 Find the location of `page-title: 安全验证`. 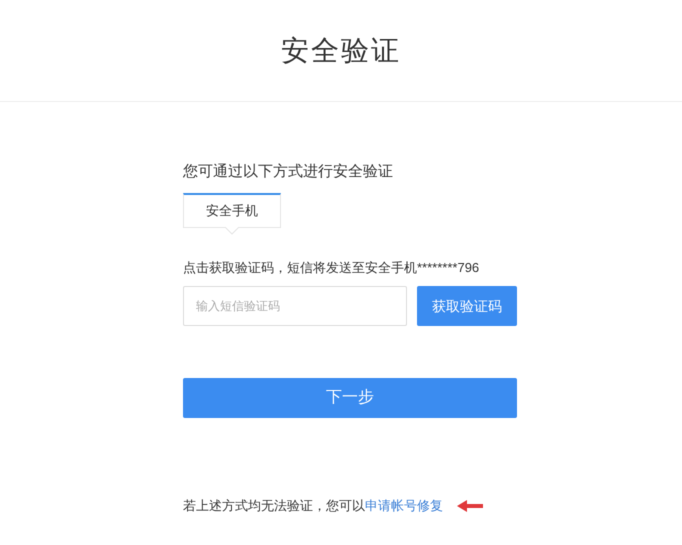

page-title: 安全验证 is located at coordinates (341, 51).